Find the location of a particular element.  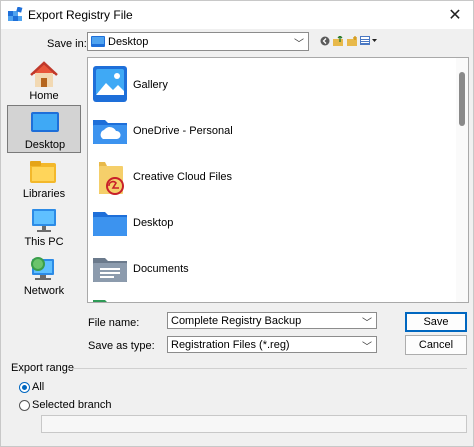

file-name: Creative Cloud Files is located at coordinates (183, 177).